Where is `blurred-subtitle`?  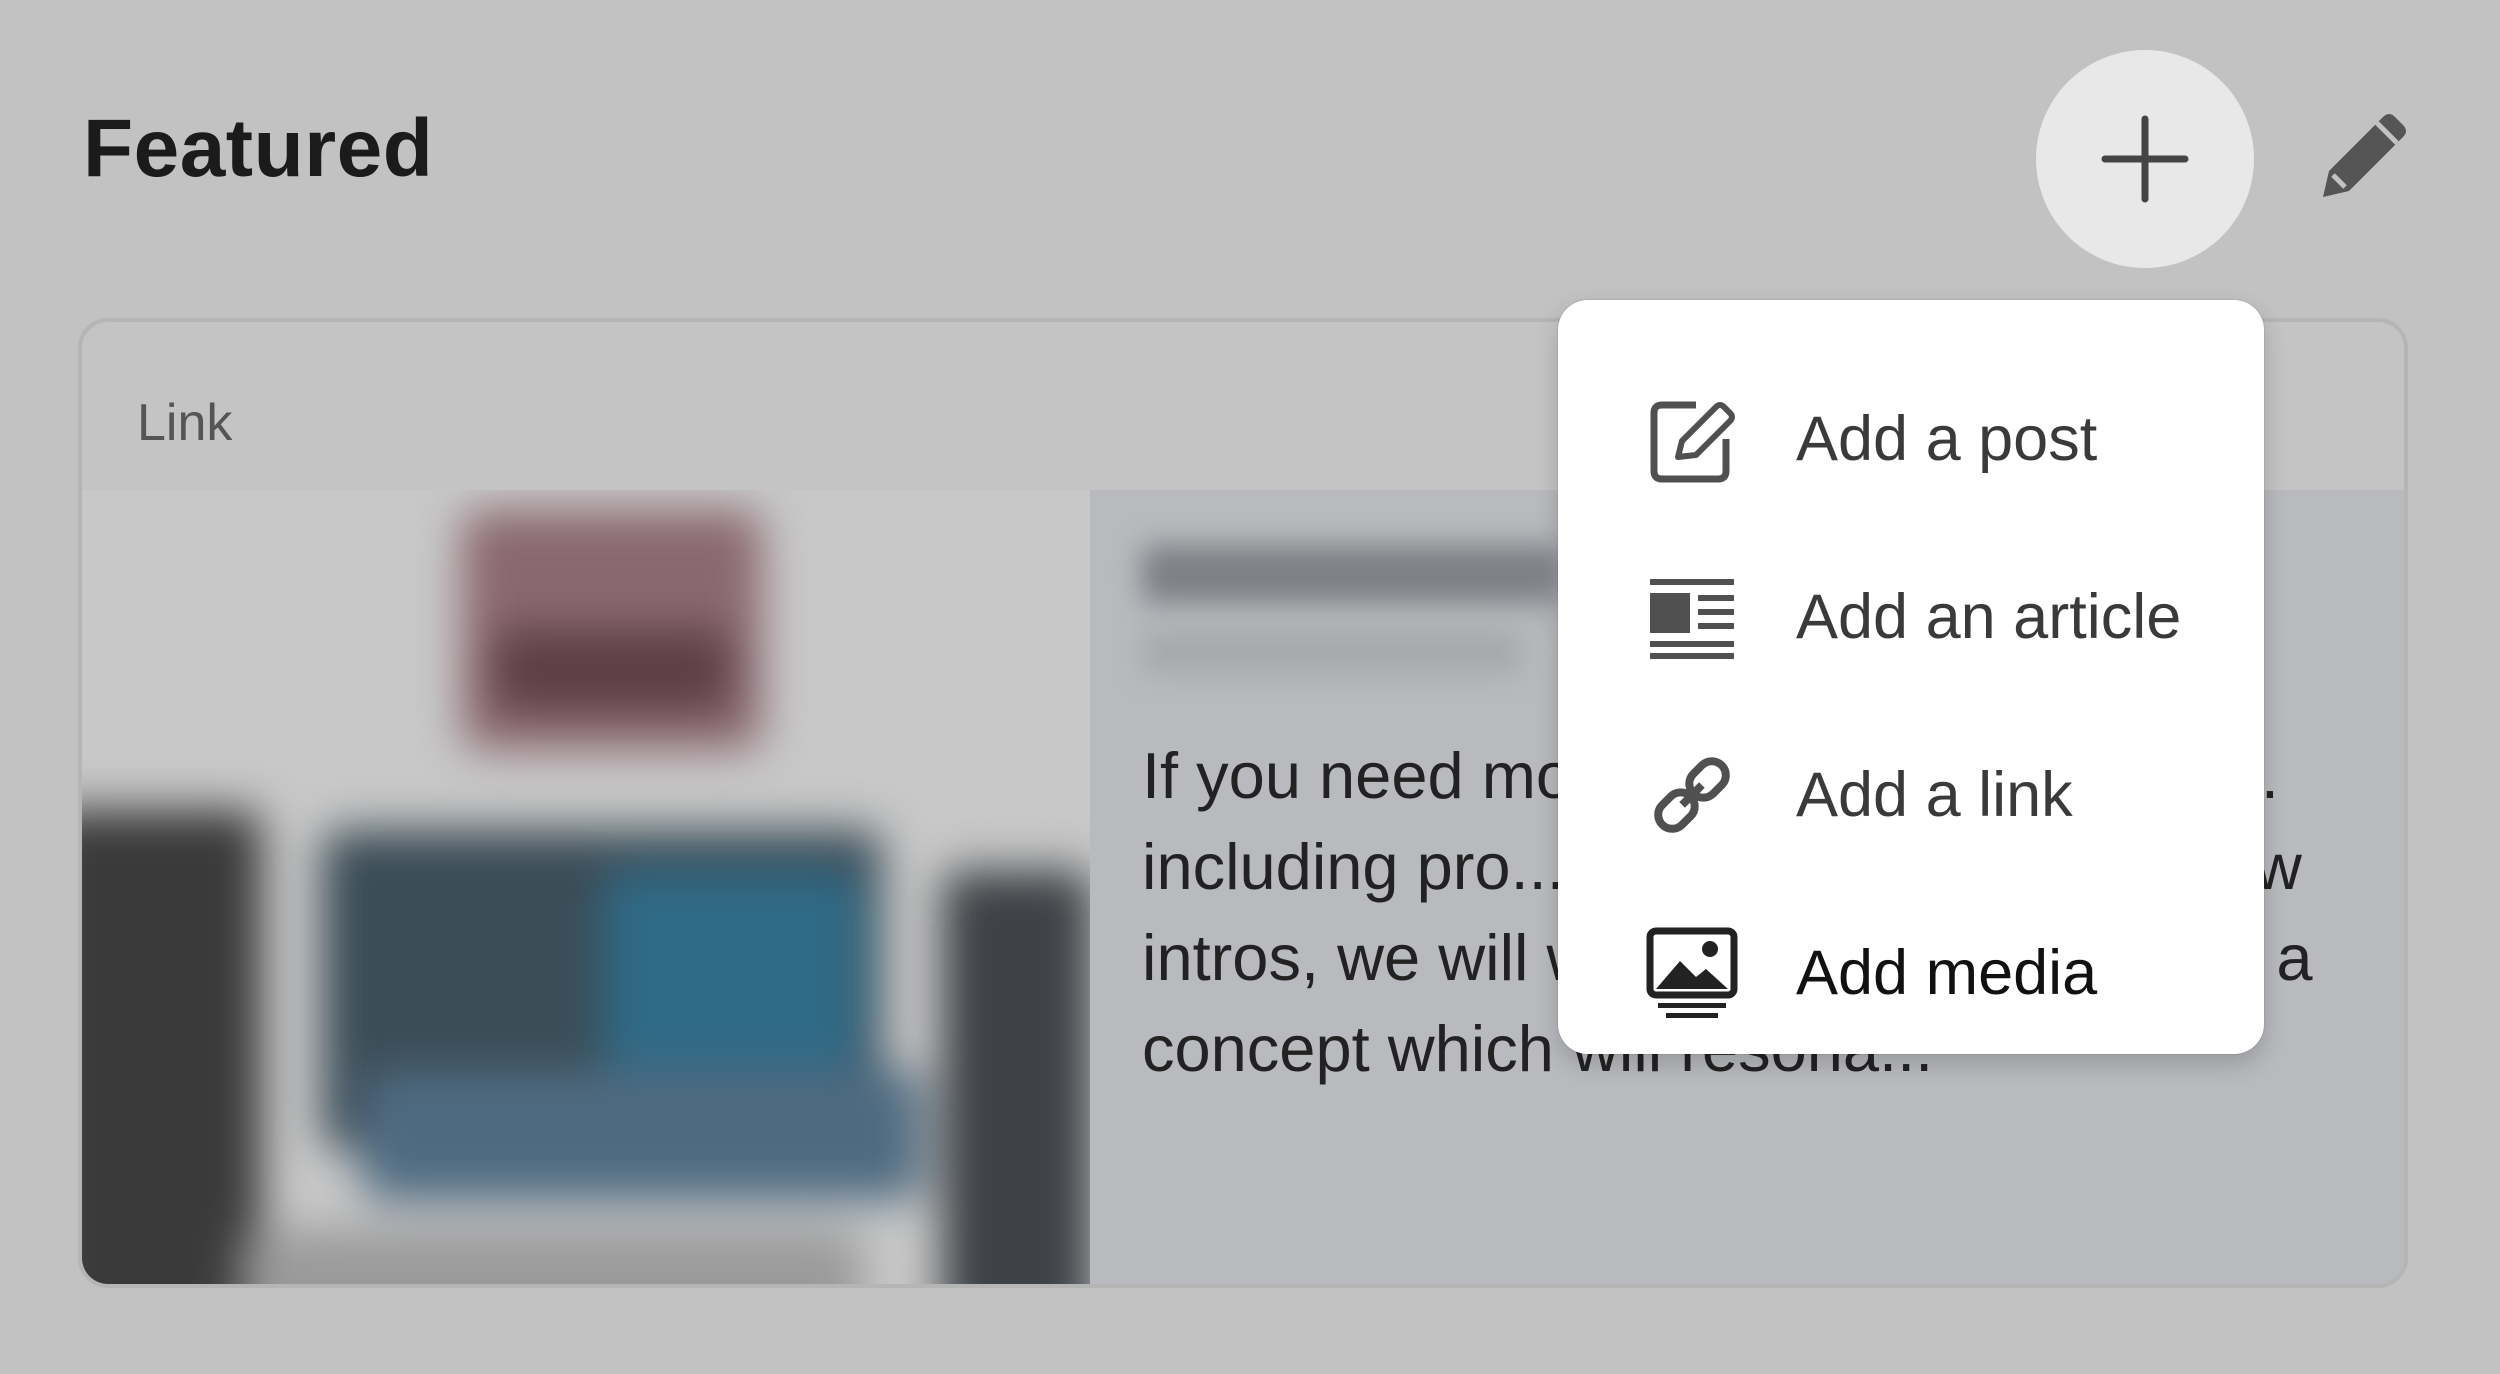 blurred-subtitle is located at coordinates (1332, 652).